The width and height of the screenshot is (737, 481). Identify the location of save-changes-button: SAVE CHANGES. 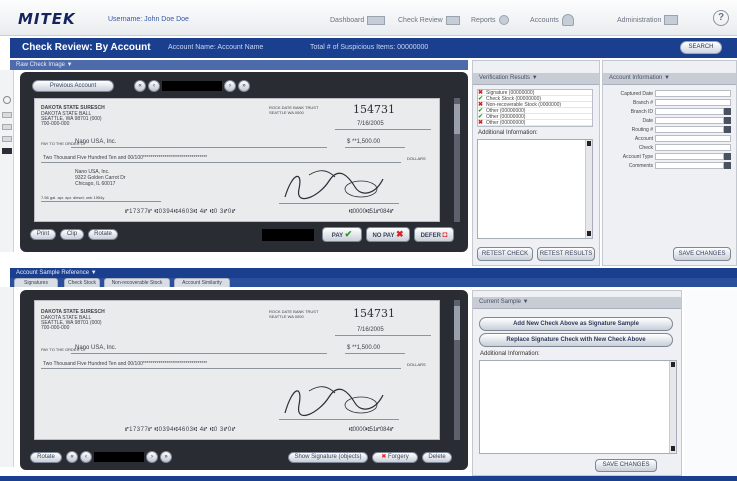
(702, 254).